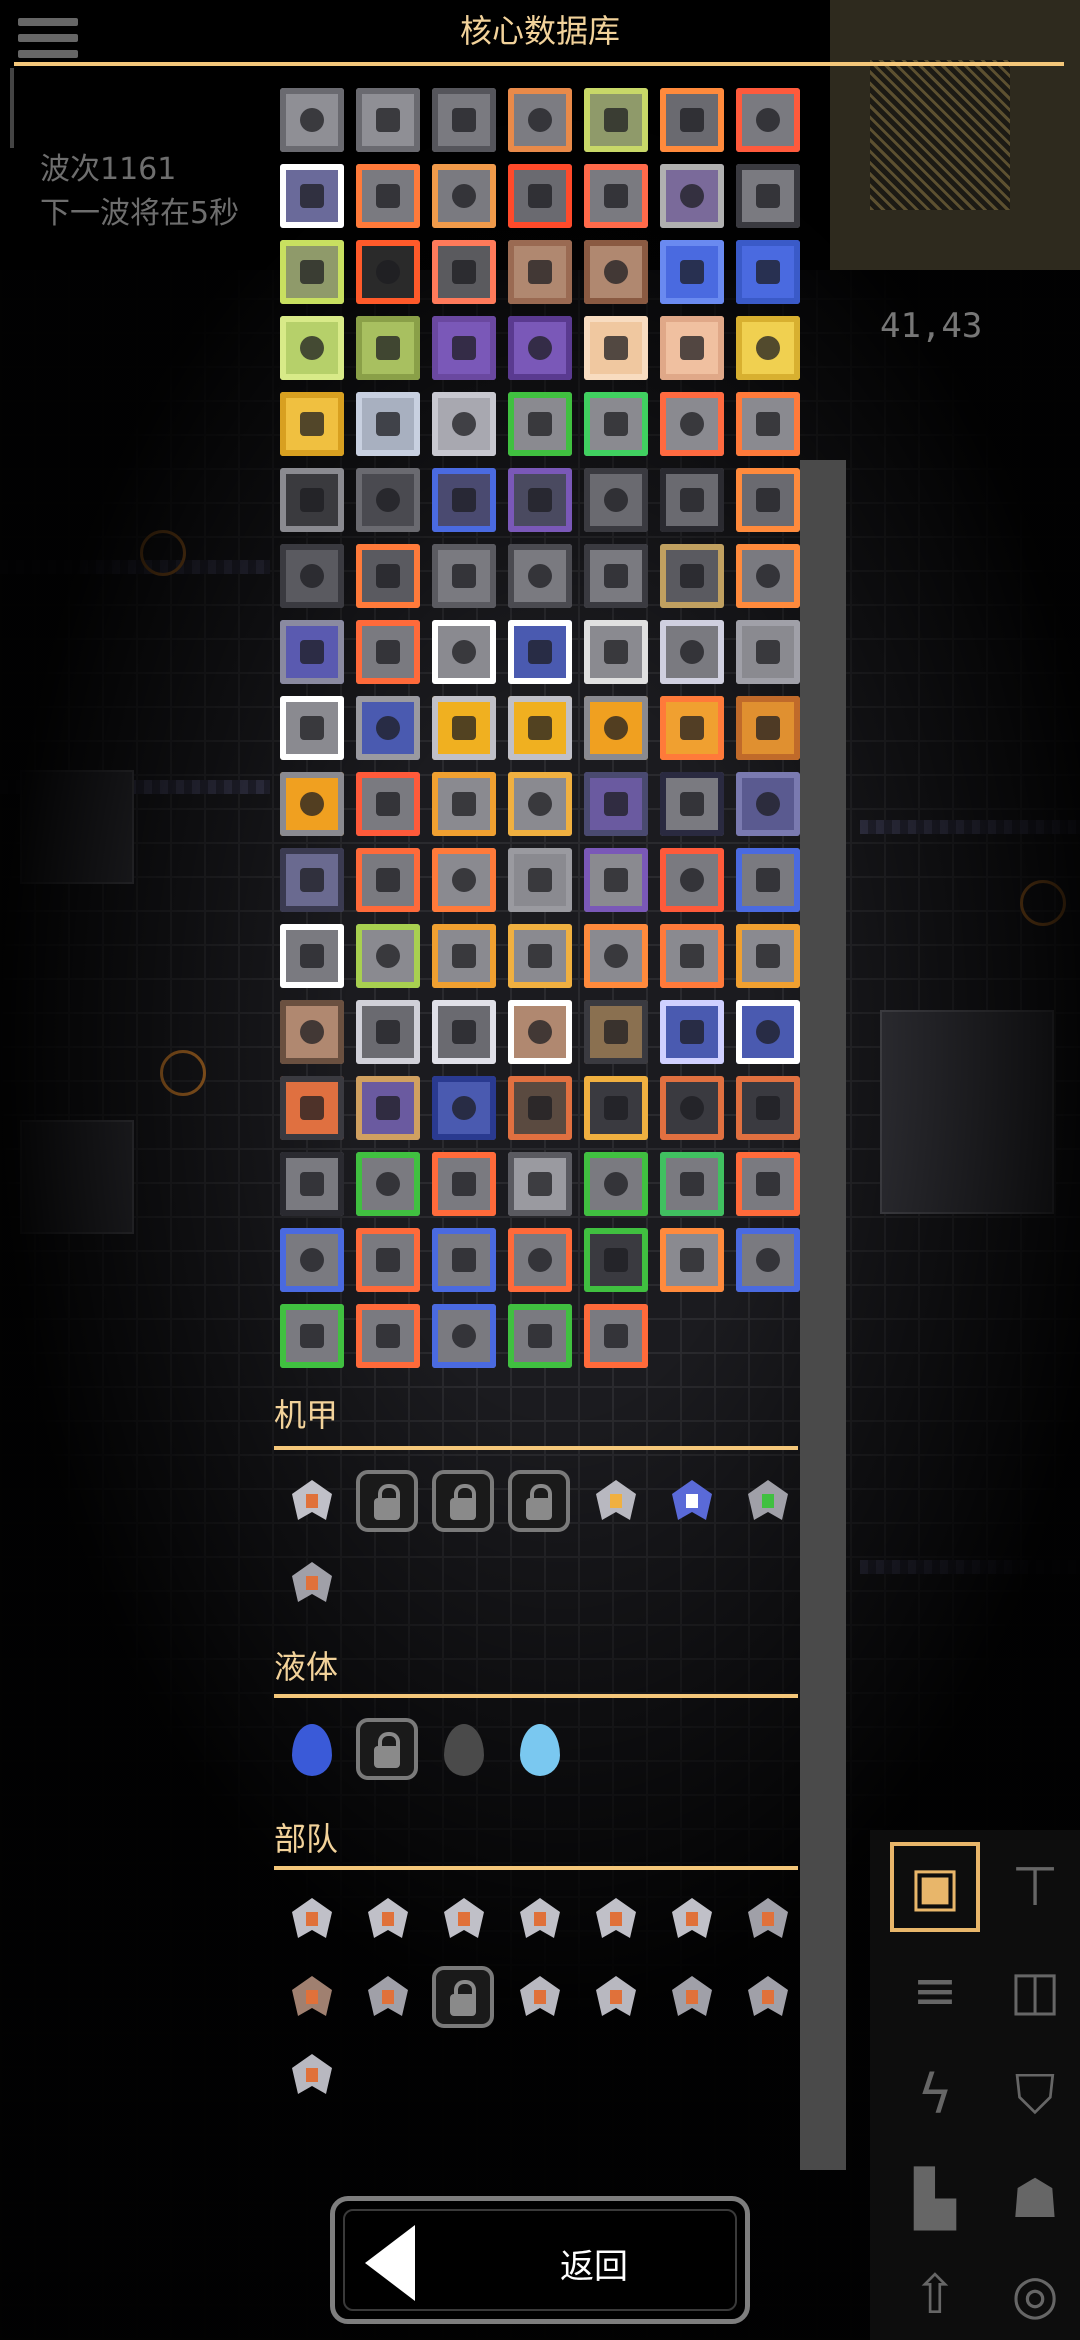 Image resolution: width=1080 pixels, height=2340 pixels. I want to click on back-button: 返回, so click(540, 2260).